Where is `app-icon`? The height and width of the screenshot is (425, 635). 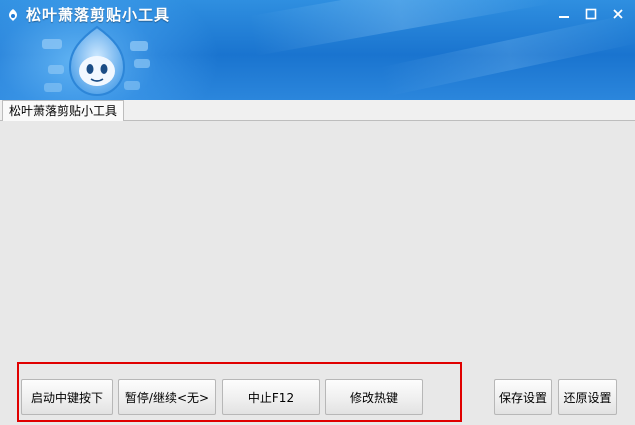 app-icon is located at coordinates (13, 14).